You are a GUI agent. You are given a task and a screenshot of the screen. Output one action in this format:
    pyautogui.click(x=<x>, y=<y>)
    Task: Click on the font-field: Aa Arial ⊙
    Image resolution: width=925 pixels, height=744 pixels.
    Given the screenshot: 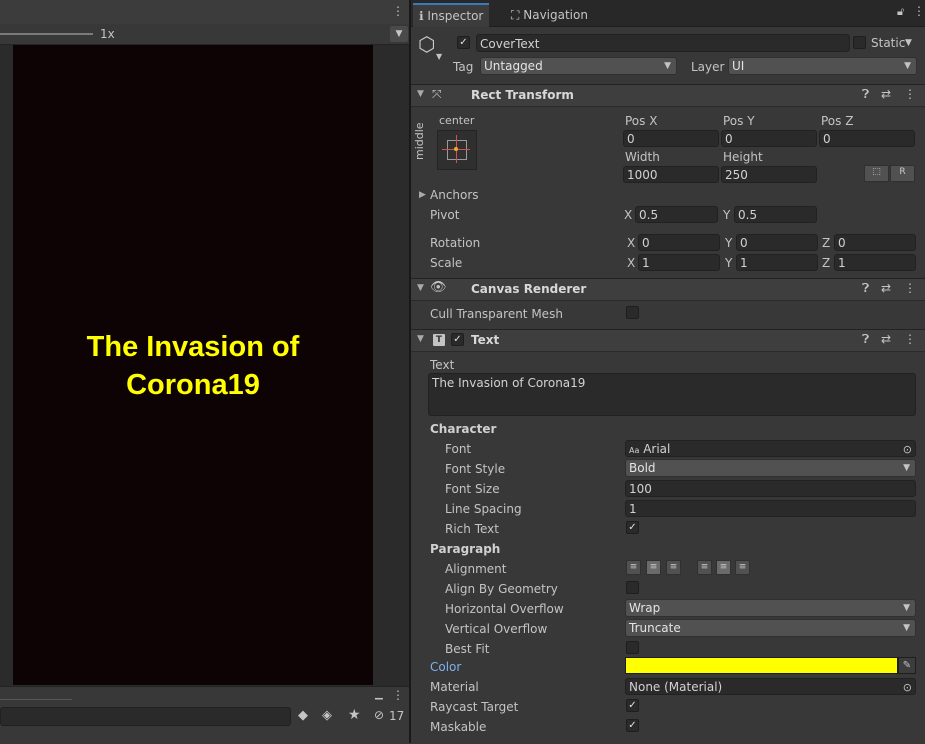 What is the action you would take?
    pyautogui.click(x=770, y=448)
    